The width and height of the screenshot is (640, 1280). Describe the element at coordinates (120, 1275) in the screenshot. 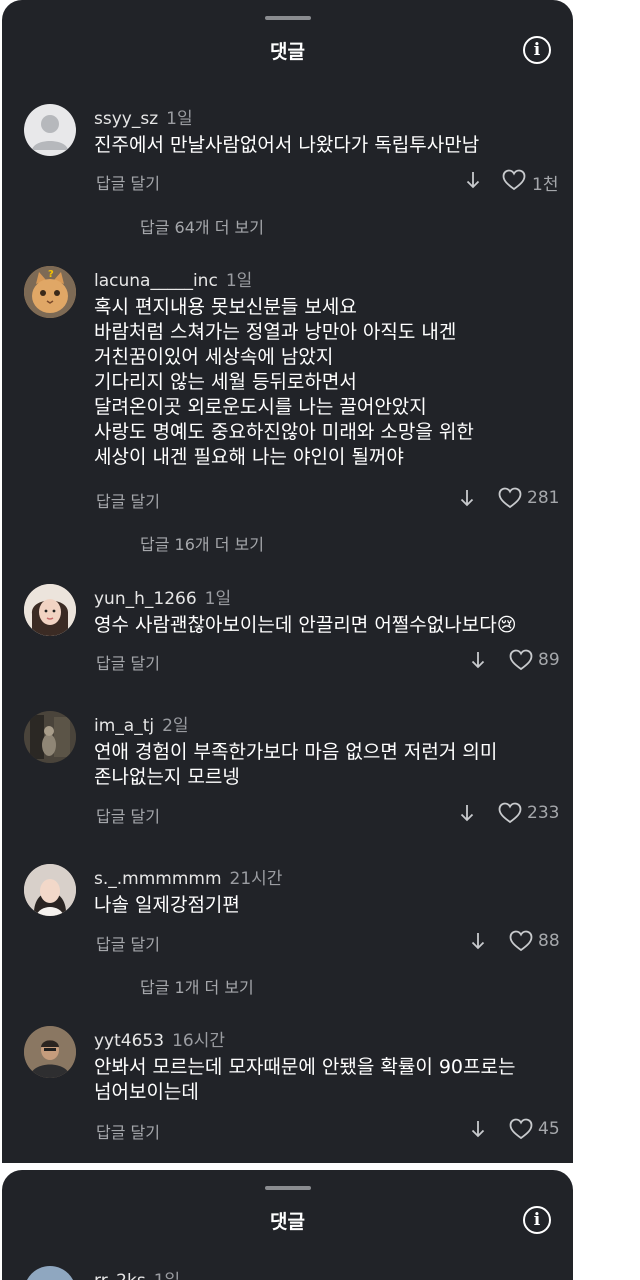

I see `username: rr_2ks` at that location.